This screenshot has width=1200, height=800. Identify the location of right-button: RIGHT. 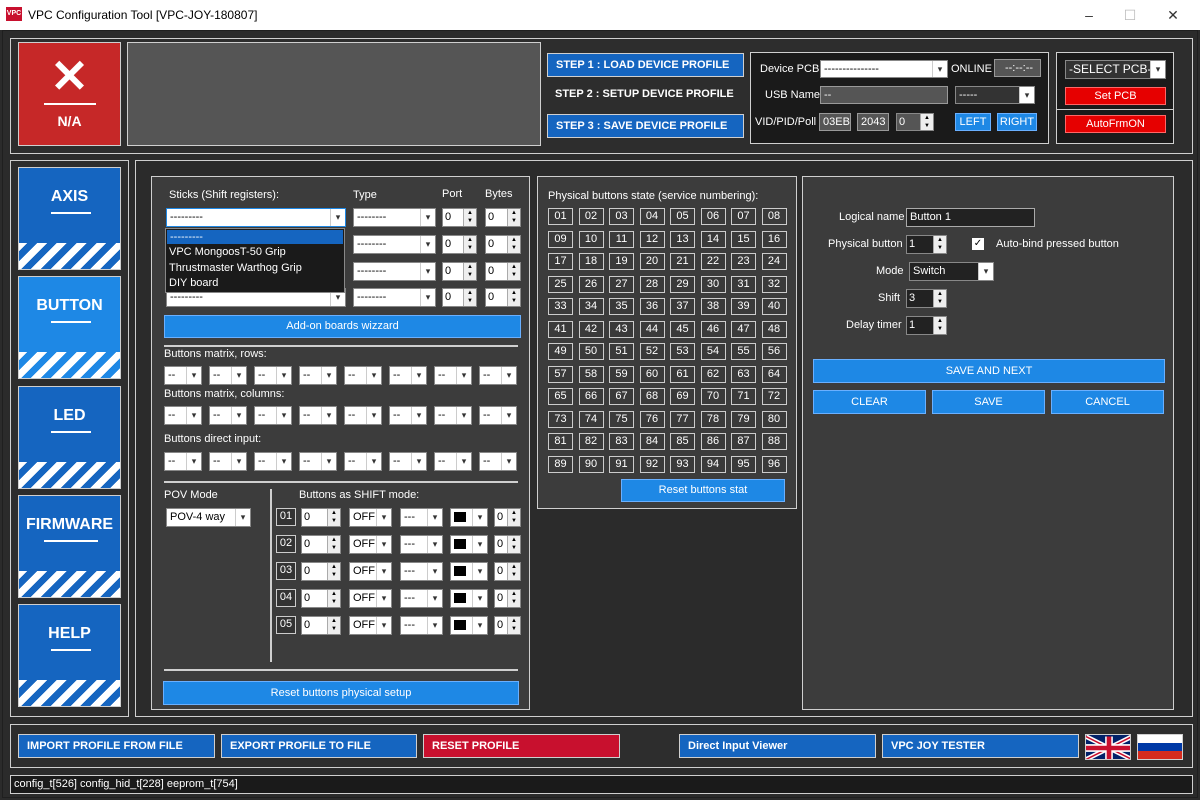
(1017, 122).